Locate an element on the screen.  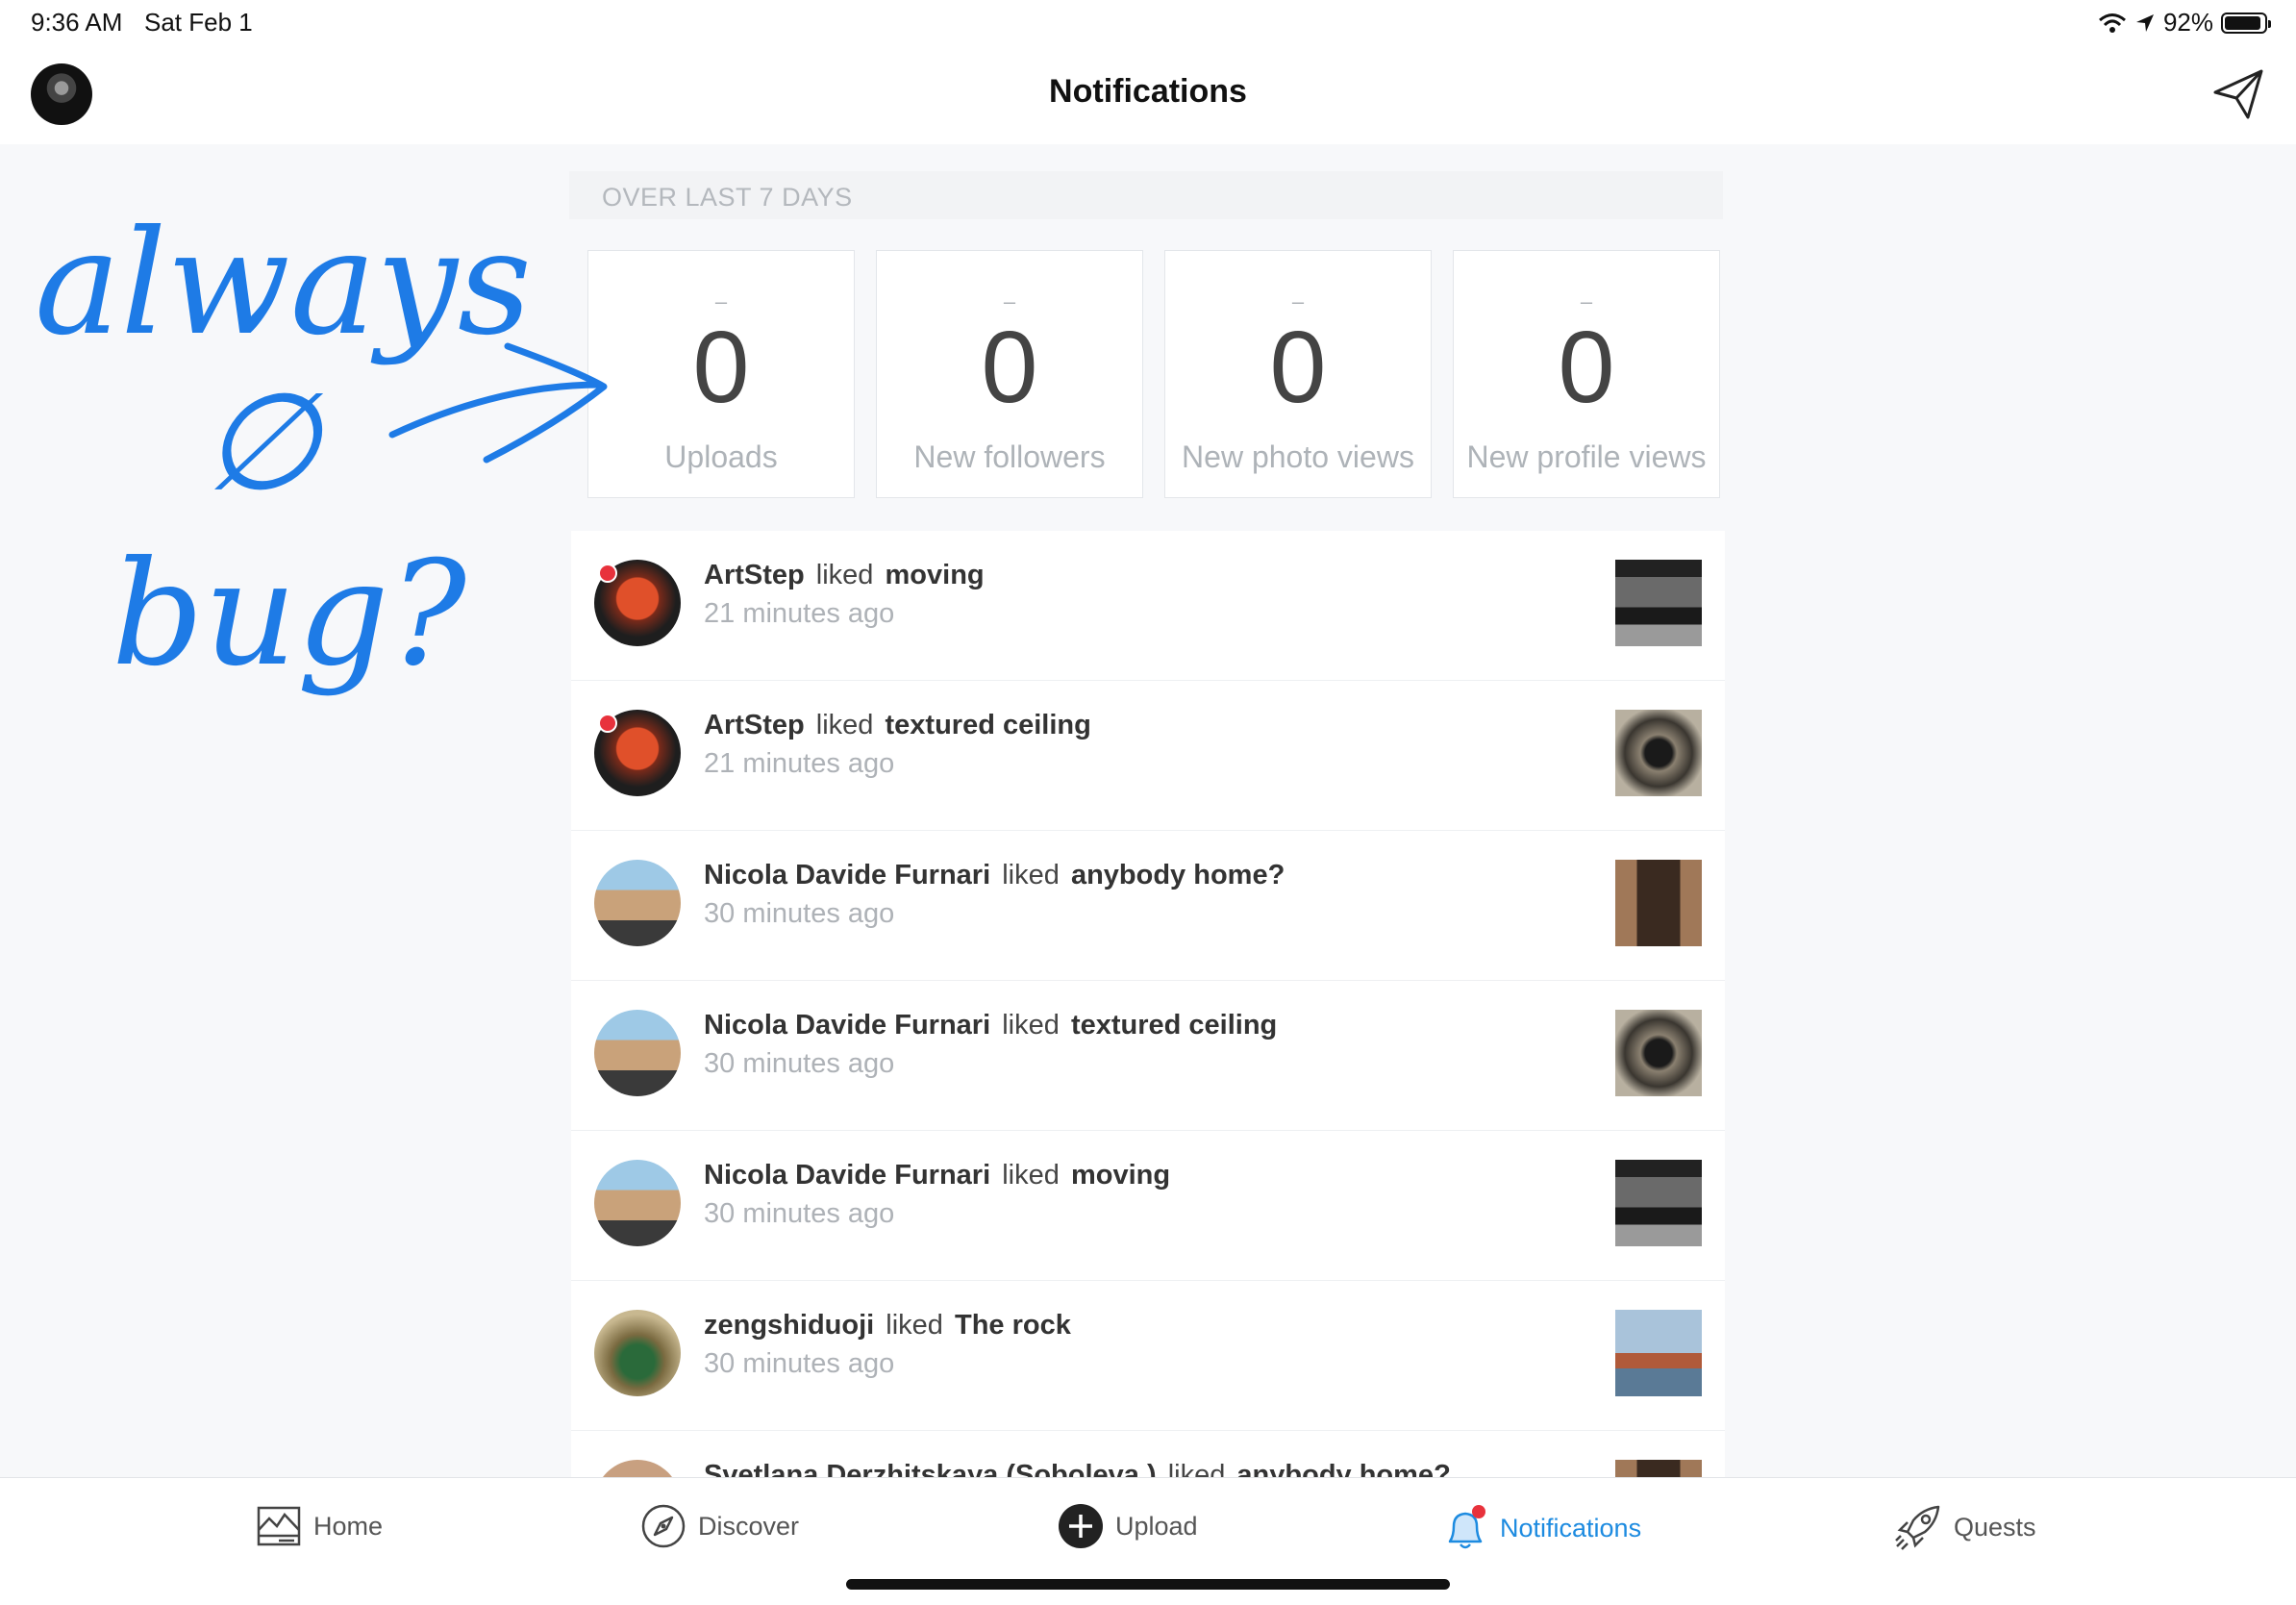
tab-upload: Upload is located at coordinates (1128, 1526).